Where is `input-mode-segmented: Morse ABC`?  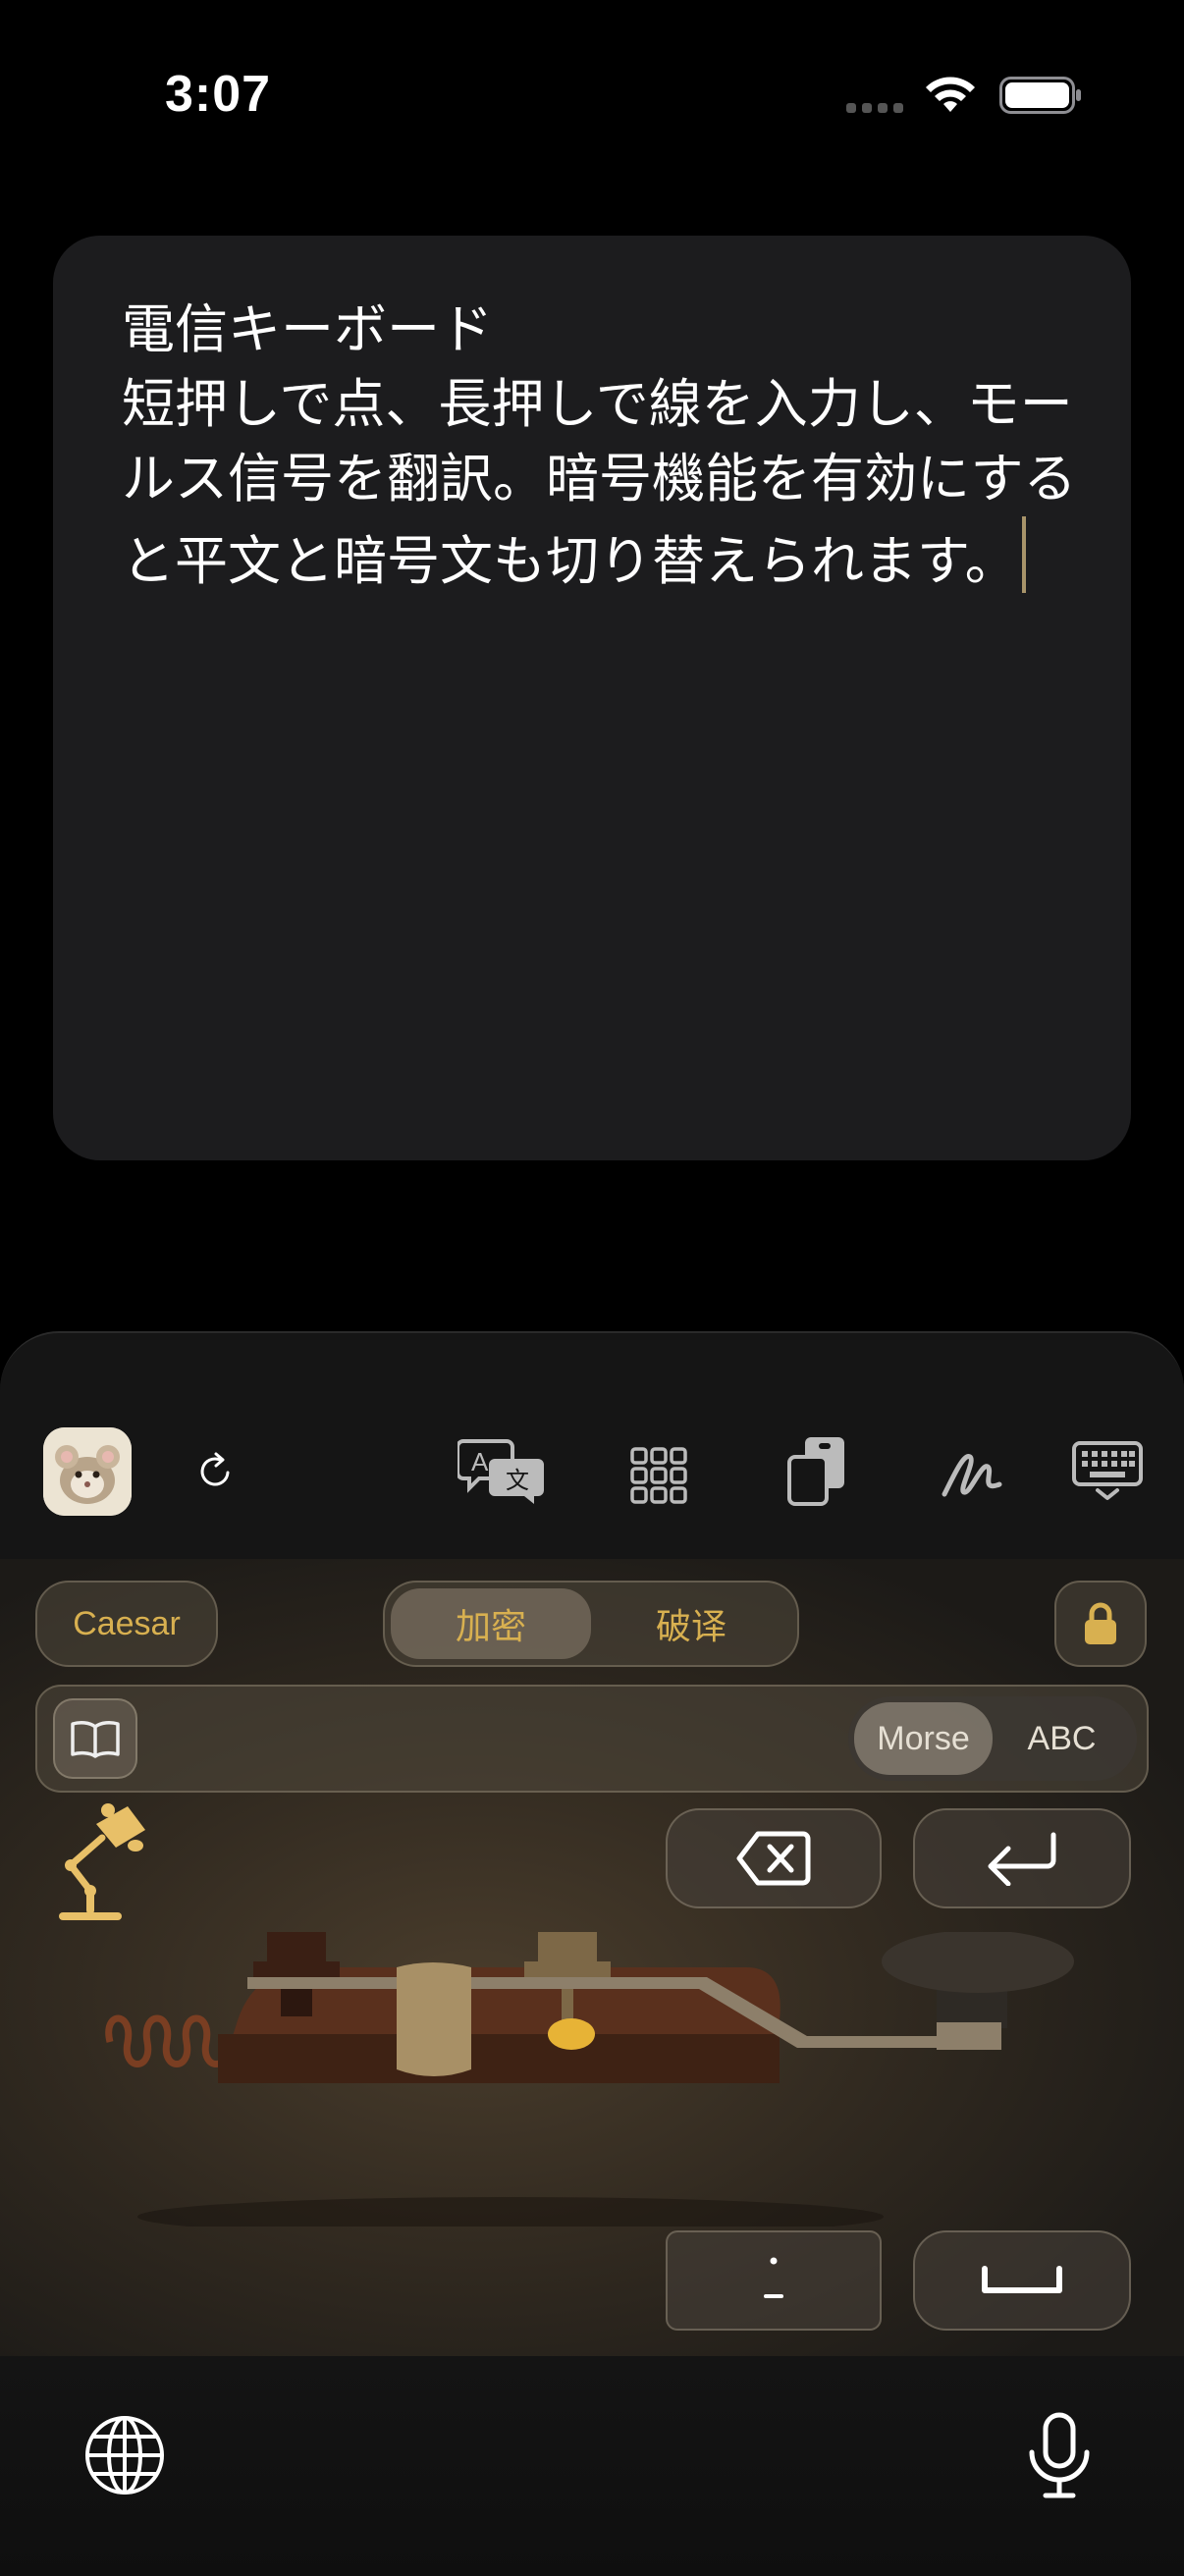 input-mode-segmented: Morse ABC is located at coordinates (992, 1738).